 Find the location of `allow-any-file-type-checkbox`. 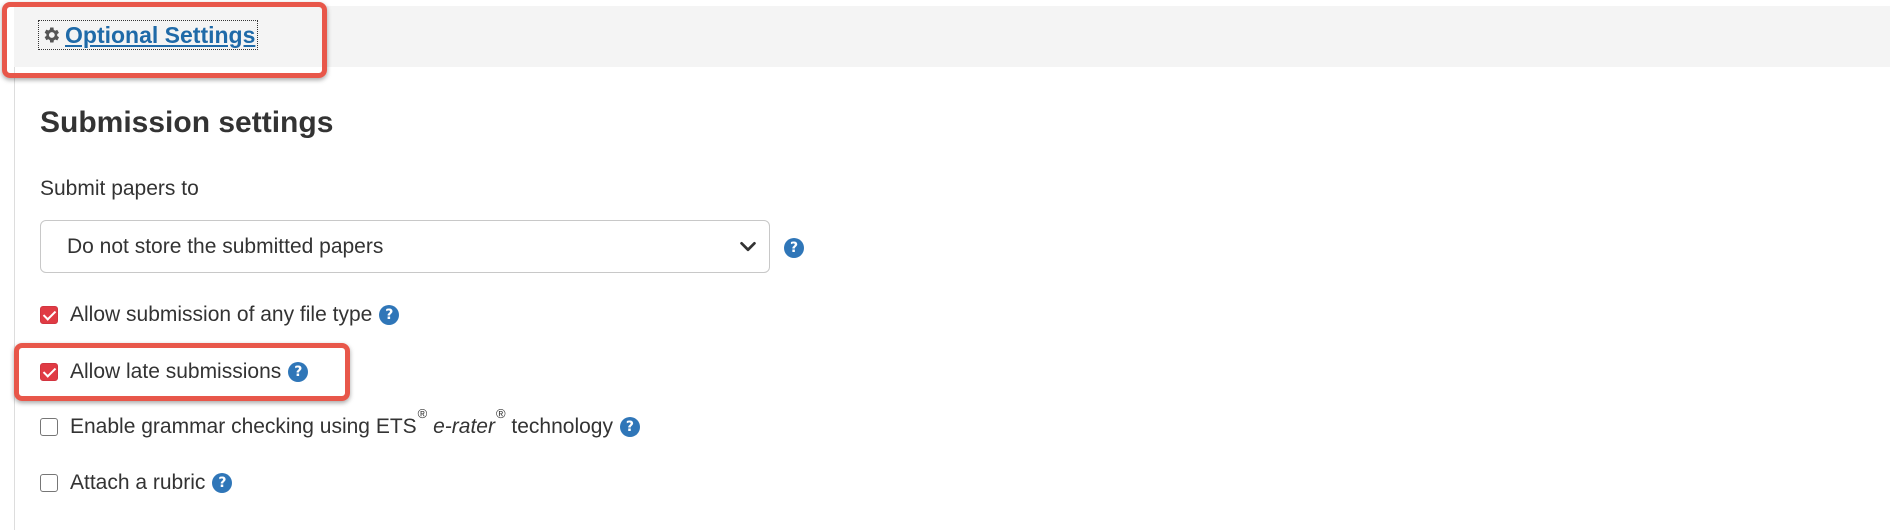

allow-any-file-type-checkbox is located at coordinates (49, 315).